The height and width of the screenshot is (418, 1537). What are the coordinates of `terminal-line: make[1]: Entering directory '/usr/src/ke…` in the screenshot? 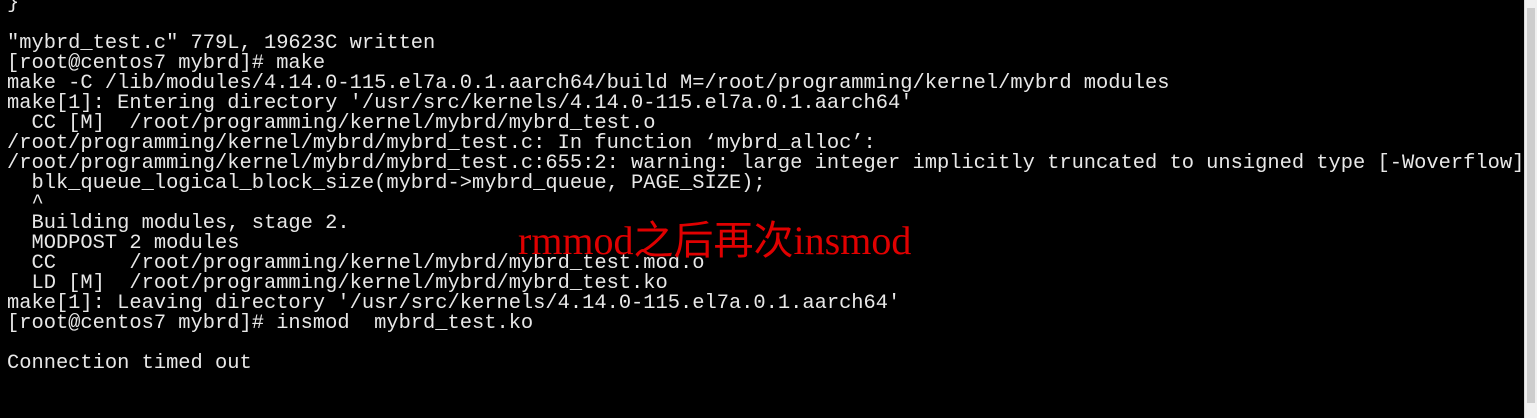 It's located at (460, 103).